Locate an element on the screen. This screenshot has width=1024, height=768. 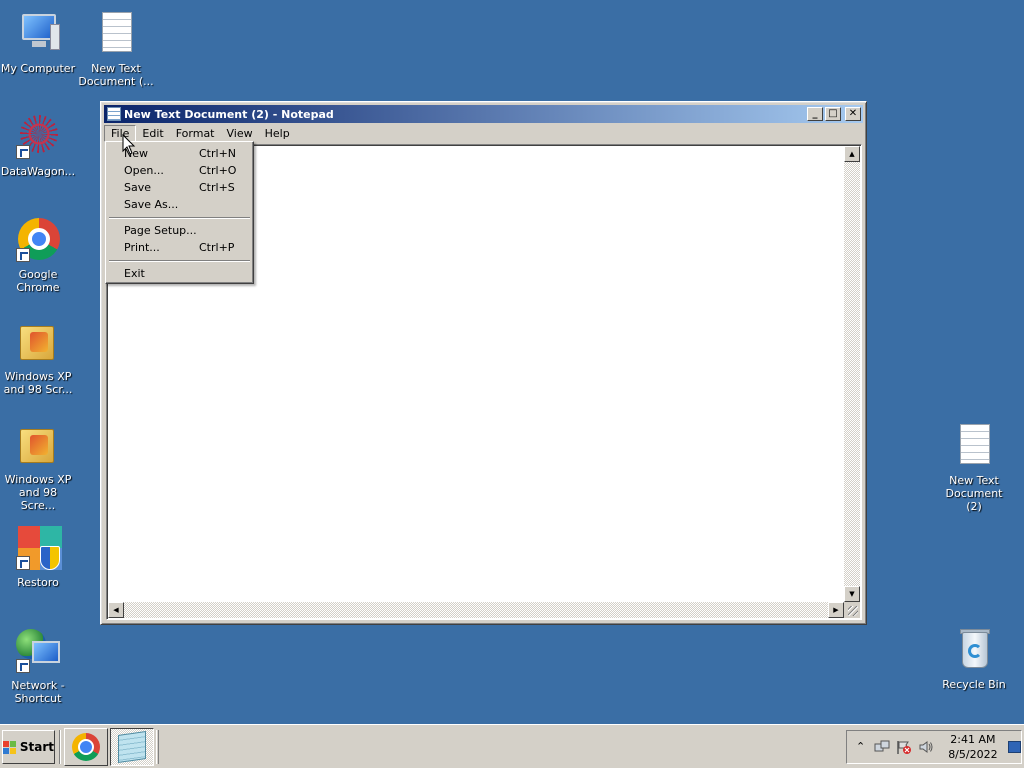
taskbar: Start ⌃ 2:41 AM 8/5/2022 is located at coordinates (512, 746).